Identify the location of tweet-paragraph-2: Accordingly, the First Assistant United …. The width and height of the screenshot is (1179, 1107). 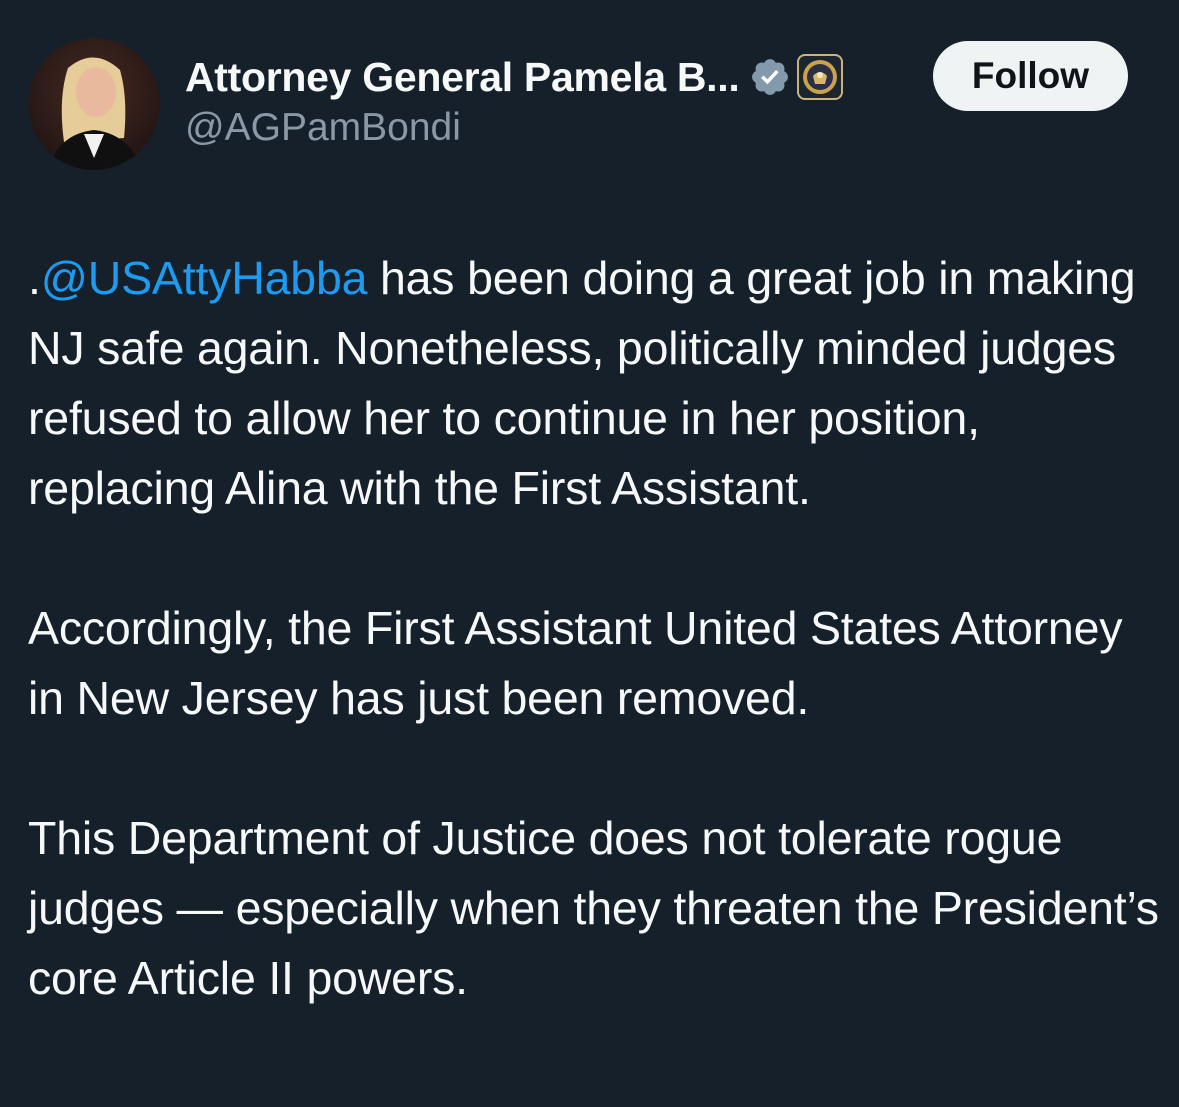
(575, 663).